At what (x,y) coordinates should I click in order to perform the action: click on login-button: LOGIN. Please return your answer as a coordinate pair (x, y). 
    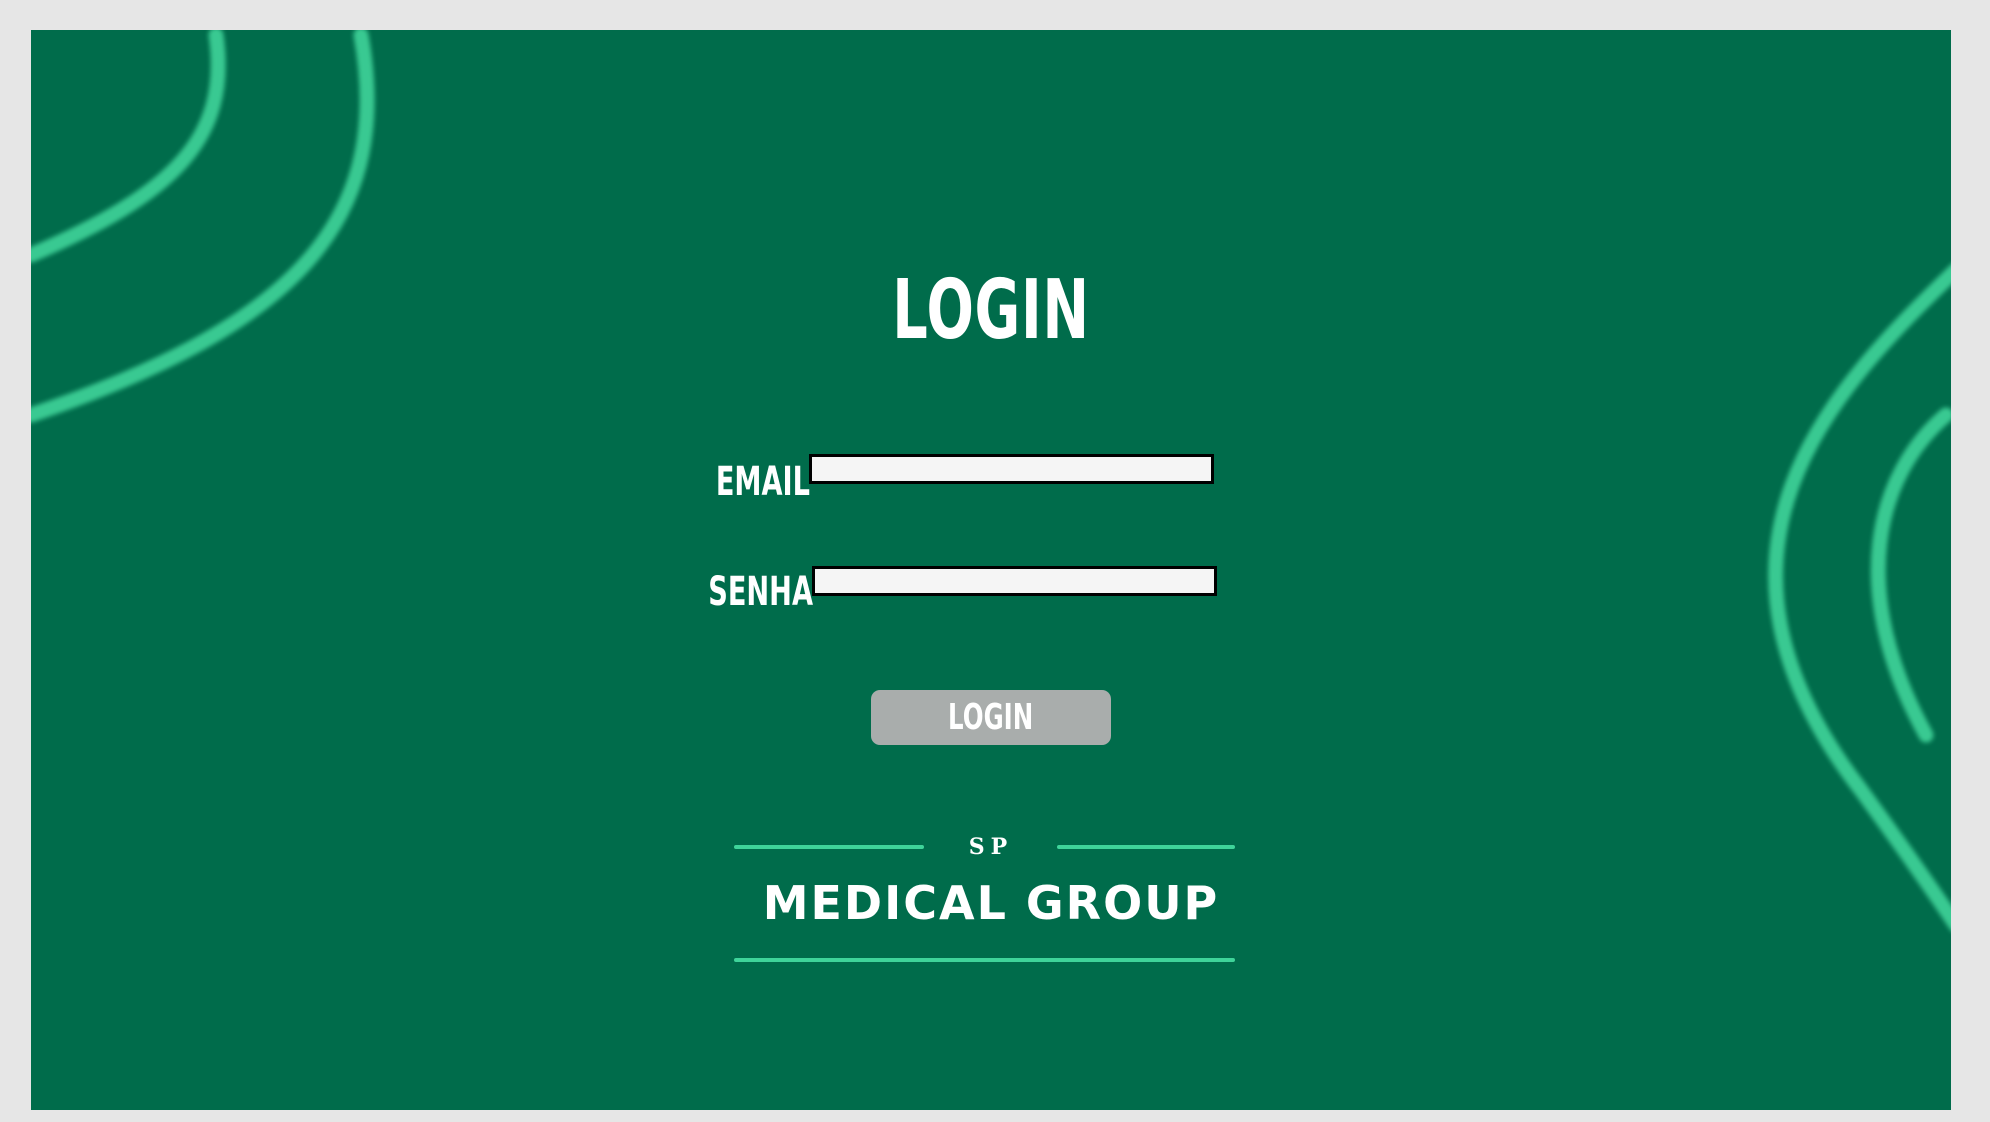
    Looking at the image, I should click on (991, 717).